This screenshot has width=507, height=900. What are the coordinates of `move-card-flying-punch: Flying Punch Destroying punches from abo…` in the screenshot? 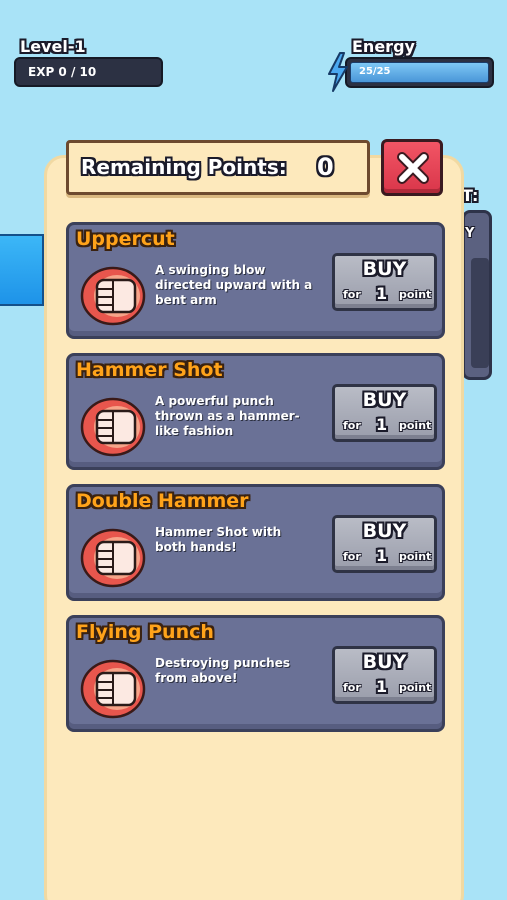 It's located at (255, 673).